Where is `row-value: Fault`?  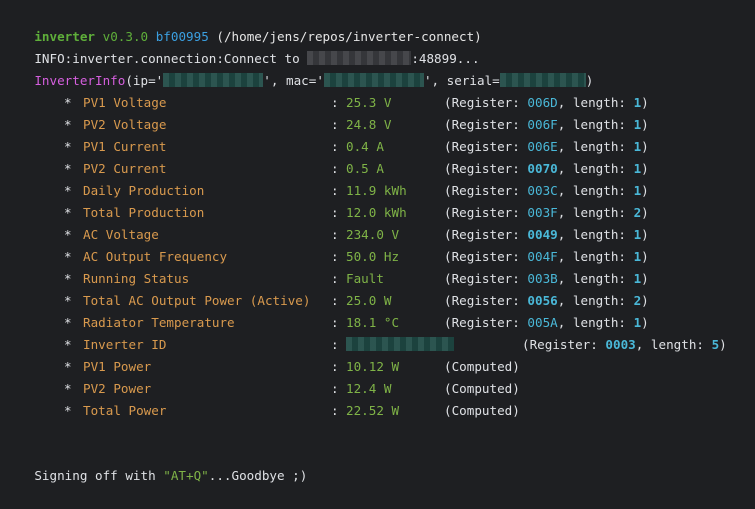
row-value: Fault is located at coordinates (365, 278).